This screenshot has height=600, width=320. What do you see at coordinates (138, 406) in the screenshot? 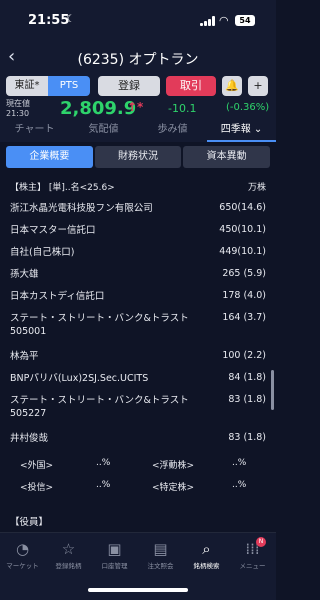
I see `list-item: ステート・ストリート・バンク&トラスト505227 83 (1.8)` at bounding box center [138, 406].